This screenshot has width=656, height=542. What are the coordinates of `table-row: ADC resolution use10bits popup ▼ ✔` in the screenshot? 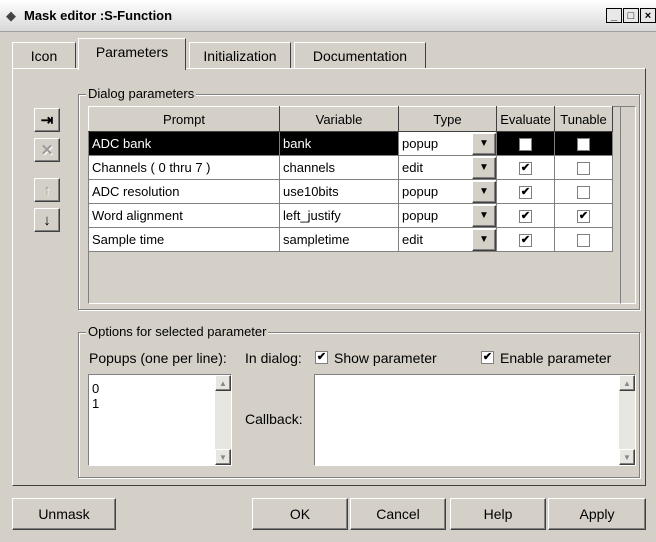 It's located at (350, 191).